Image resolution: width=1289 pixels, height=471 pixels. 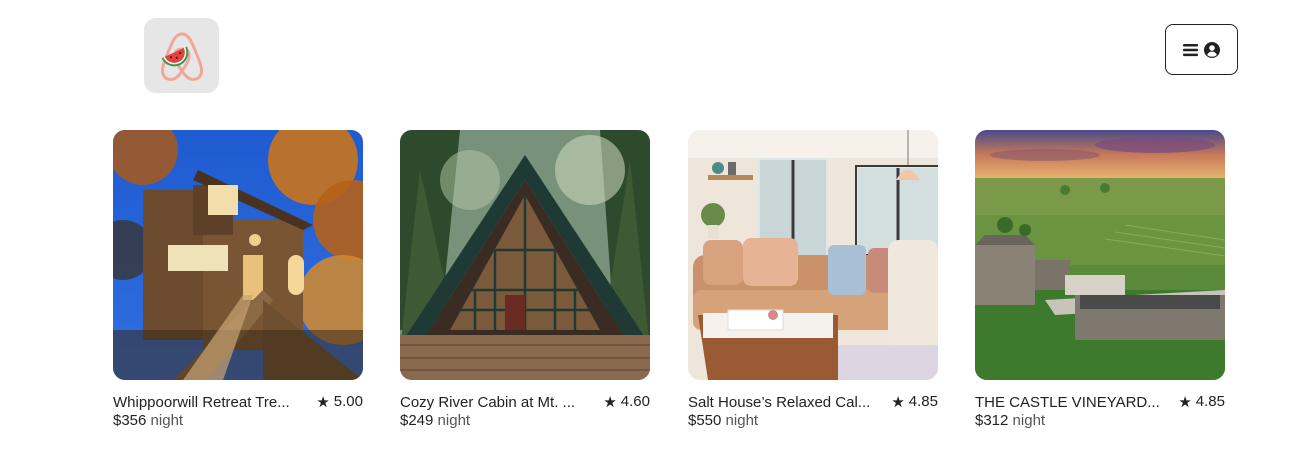 What do you see at coordinates (1201, 49) in the screenshot?
I see `account-menu-button` at bounding box center [1201, 49].